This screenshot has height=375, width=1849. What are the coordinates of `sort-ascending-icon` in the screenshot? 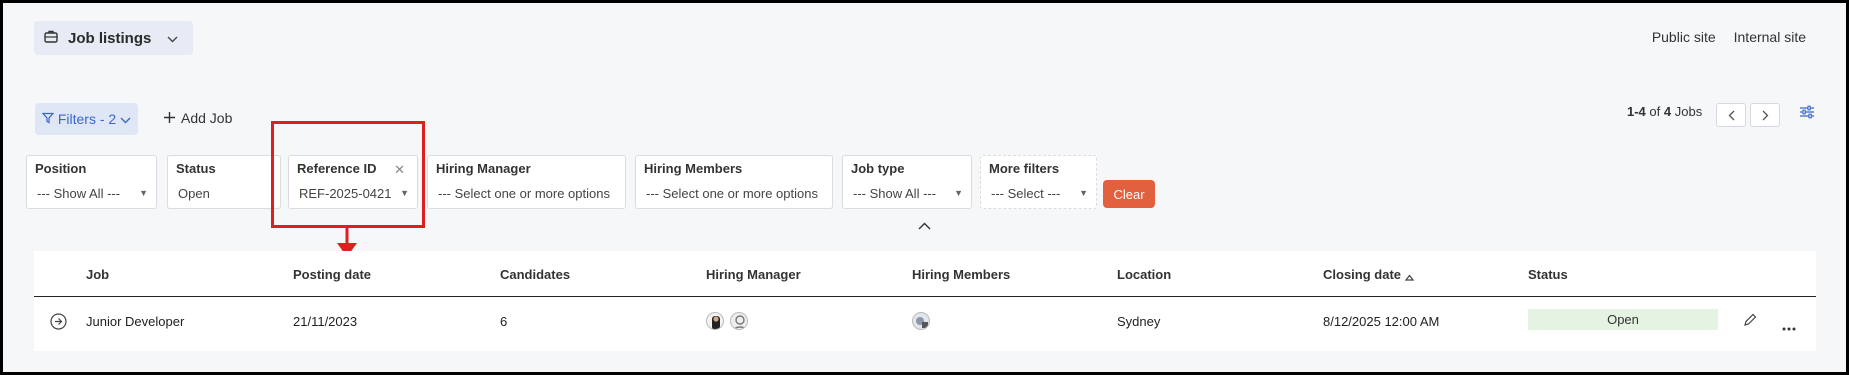 It's located at (1409, 277).